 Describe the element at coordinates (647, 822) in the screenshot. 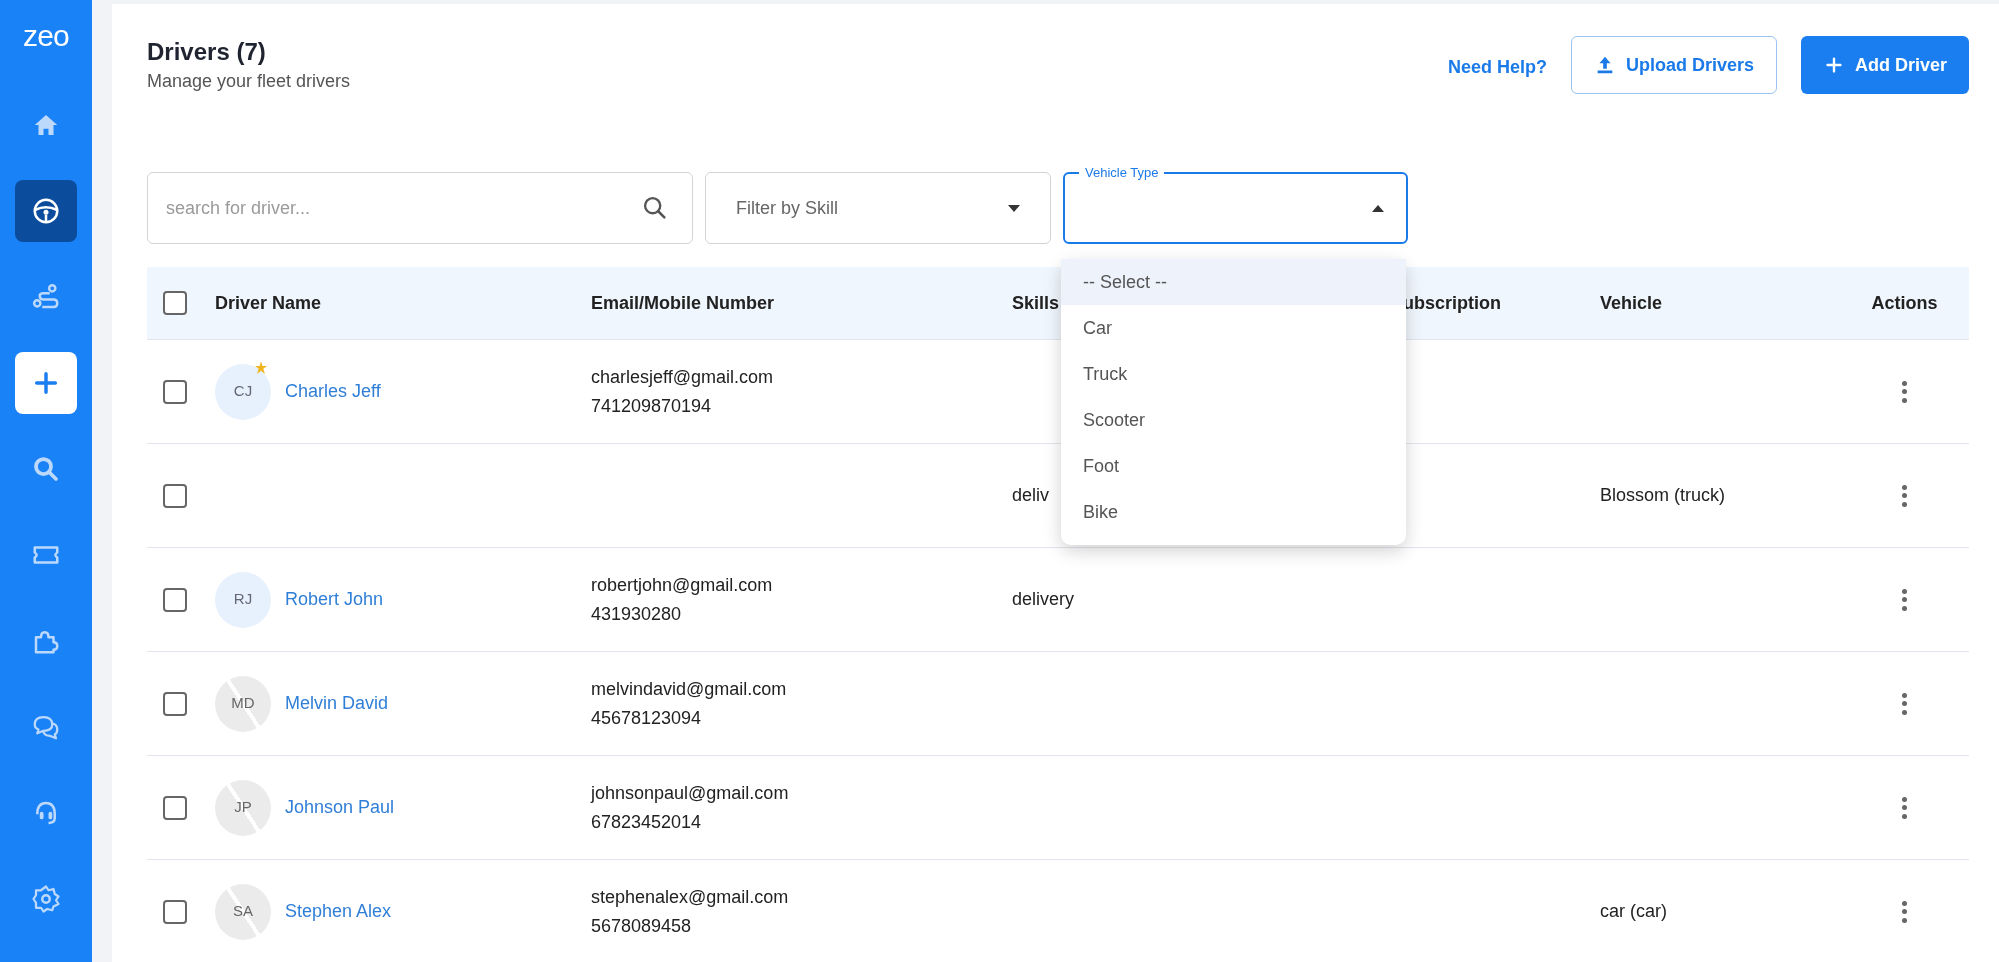

I see `phone-text: 67823452014` at that location.